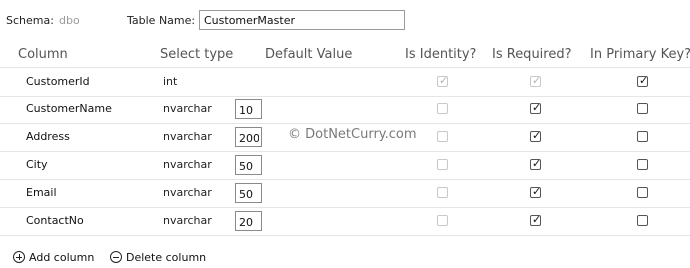 Image resolution: width=690 pixels, height=268 pixels. What do you see at coordinates (170, 81) in the screenshot?
I see `column-type: int` at bounding box center [170, 81].